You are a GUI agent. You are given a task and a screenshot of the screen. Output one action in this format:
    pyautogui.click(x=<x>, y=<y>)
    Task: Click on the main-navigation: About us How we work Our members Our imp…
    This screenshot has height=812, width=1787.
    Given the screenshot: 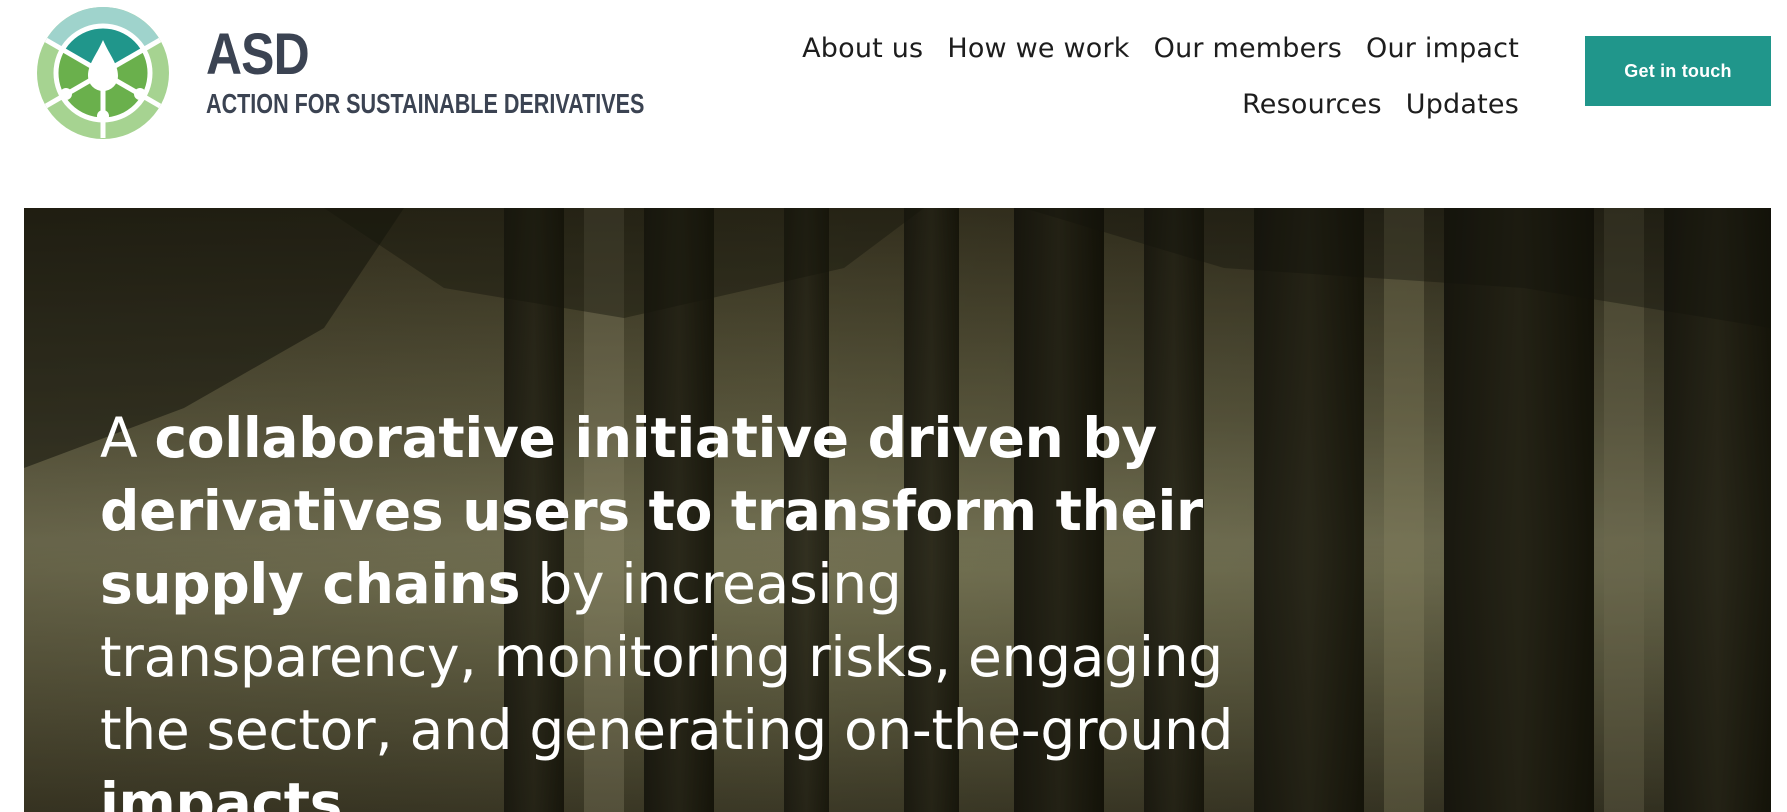 What is the action you would take?
    pyautogui.click(x=1160, y=76)
    